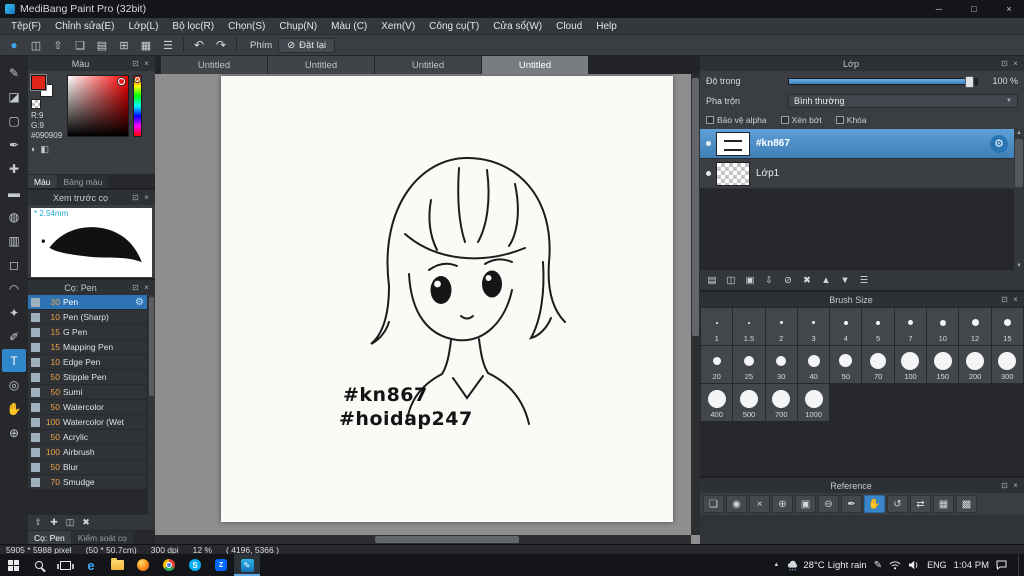 The width and height of the screenshot is (1024, 576). Describe the element at coordinates (49, 537) in the screenshot. I see `brush-tab: Cọ: Pen` at that location.